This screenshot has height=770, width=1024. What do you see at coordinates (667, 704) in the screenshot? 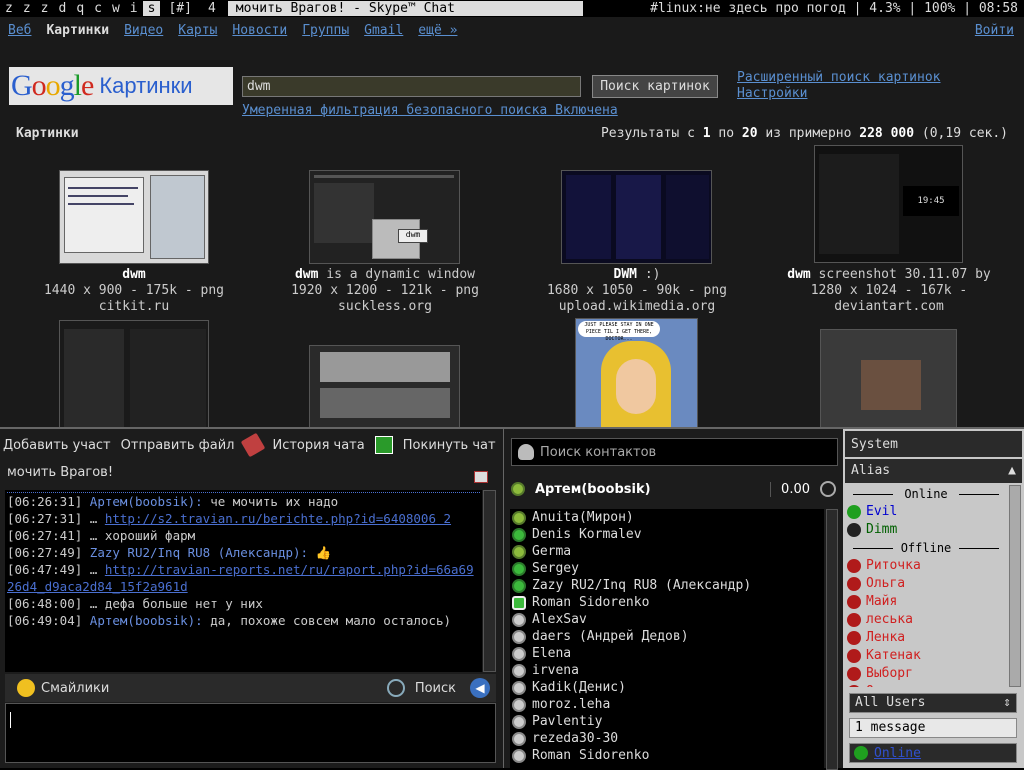
I see `contact-item: moroz.leha` at bounding box center [667, 704].